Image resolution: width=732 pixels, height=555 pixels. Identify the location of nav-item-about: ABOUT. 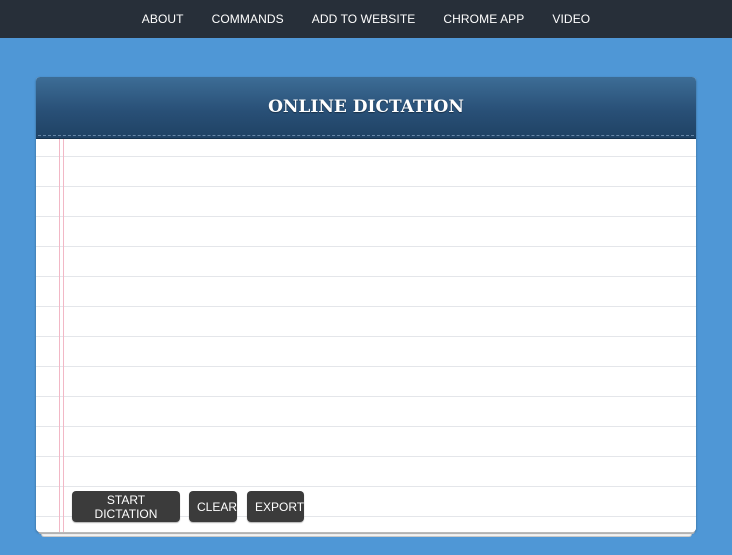
(163, 19).